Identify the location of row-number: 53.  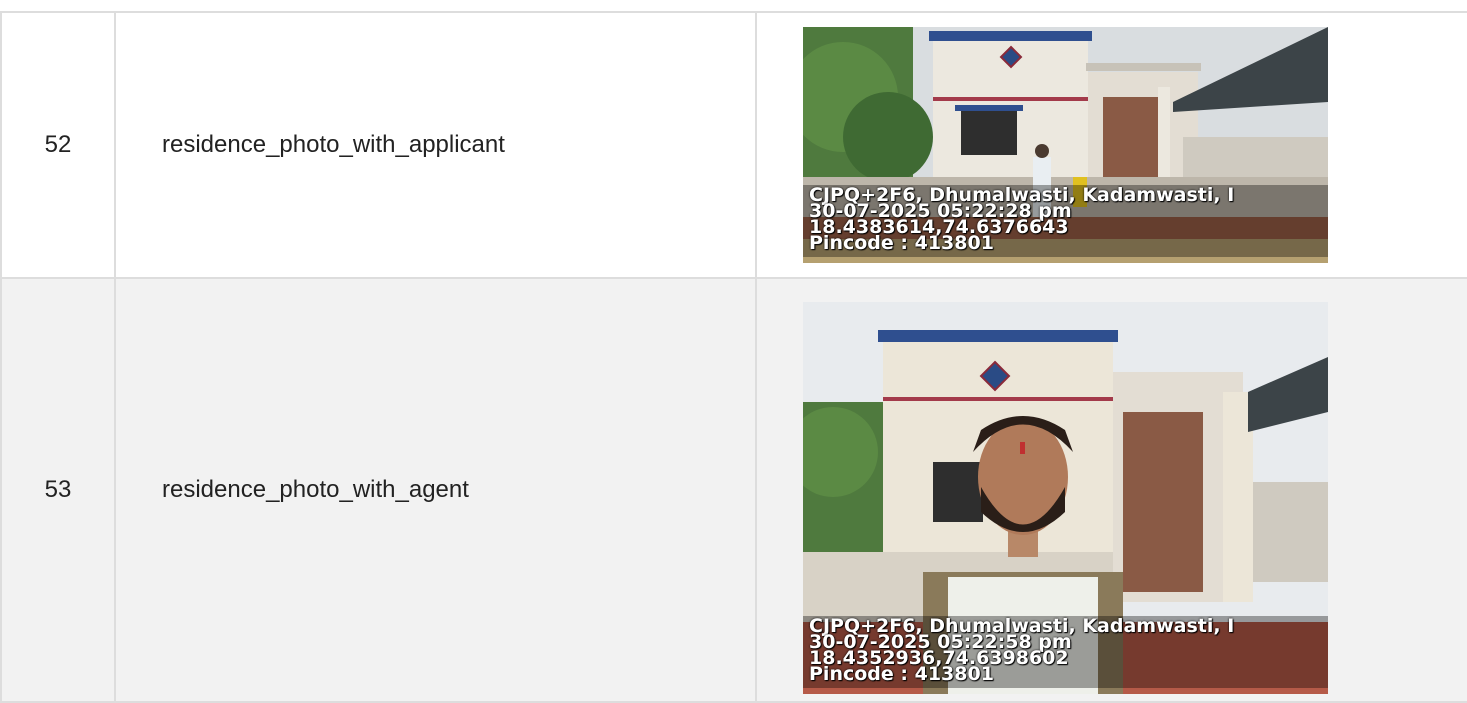
(58, 490).